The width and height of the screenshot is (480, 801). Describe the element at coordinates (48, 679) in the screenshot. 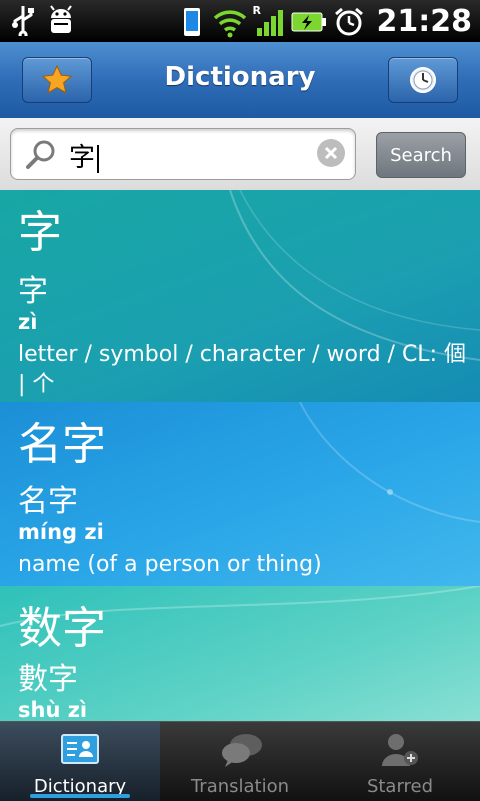

I see `result-traditional: 數字` at that location.